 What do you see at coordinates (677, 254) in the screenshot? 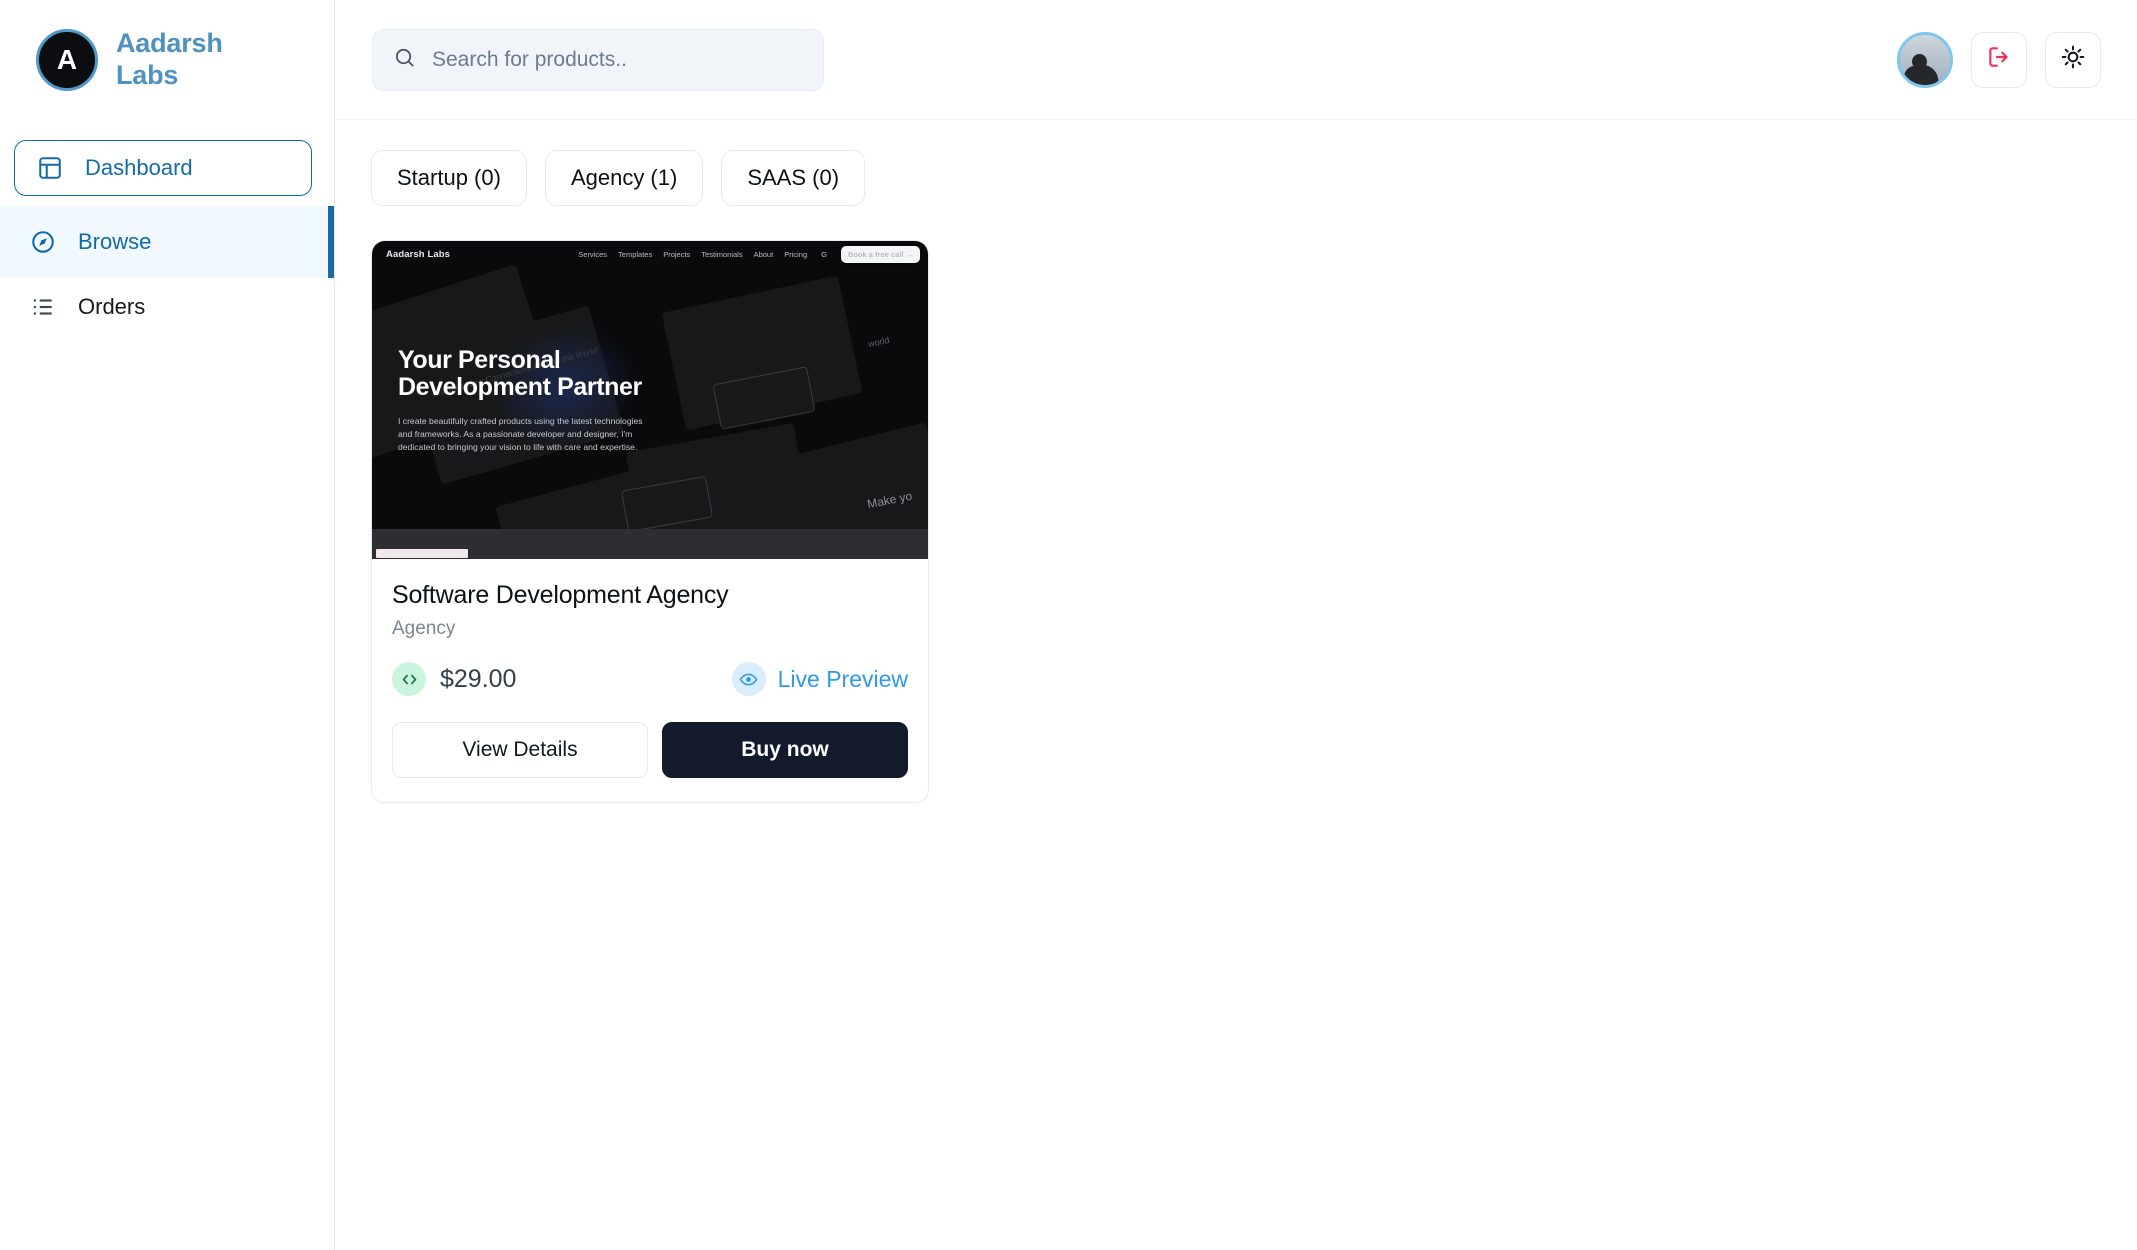
I see `thumbnail-nav-link: Projects` at bounding box center [677, 254].